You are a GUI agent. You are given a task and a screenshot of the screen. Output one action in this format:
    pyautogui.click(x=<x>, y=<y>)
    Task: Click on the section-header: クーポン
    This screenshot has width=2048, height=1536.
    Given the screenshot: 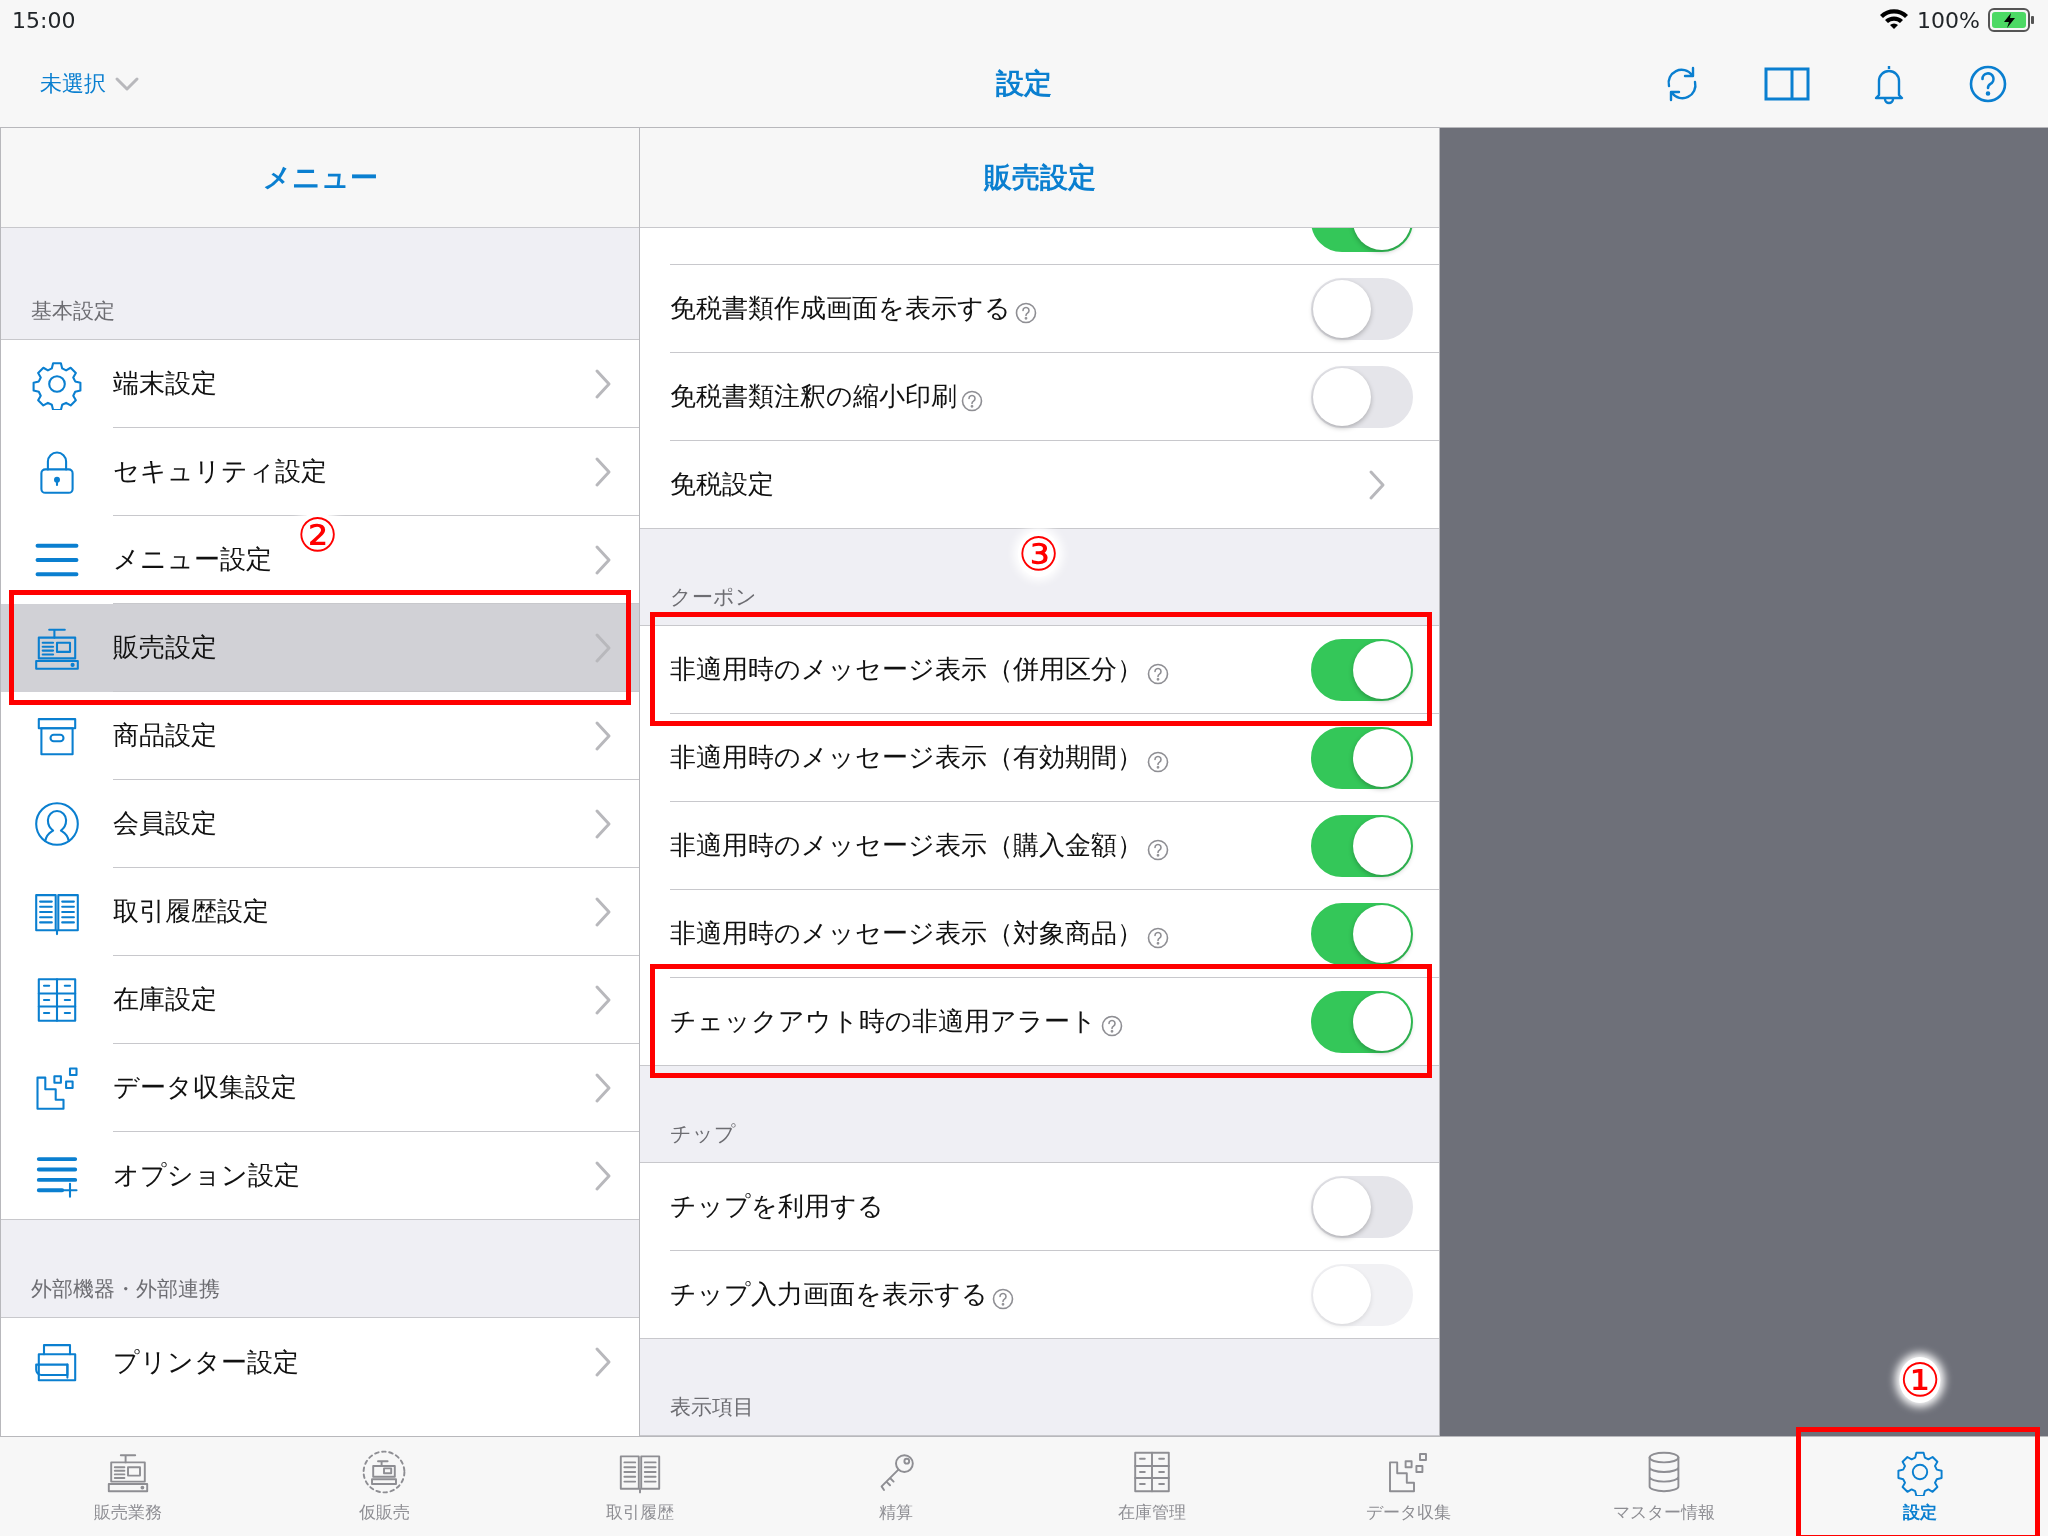 What is the action you would take?
    pyautogui.click(x=713, y=597)
    